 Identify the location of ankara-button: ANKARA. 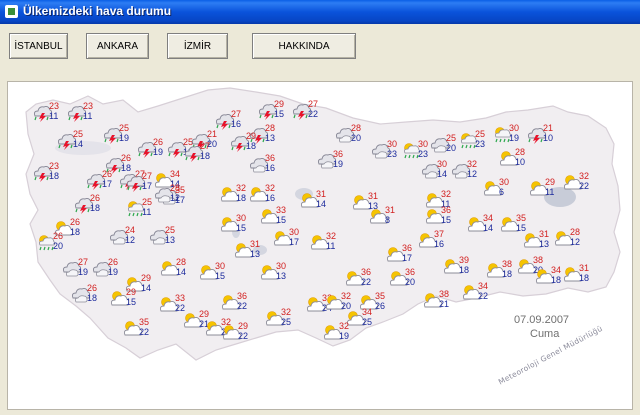
(117, 46).